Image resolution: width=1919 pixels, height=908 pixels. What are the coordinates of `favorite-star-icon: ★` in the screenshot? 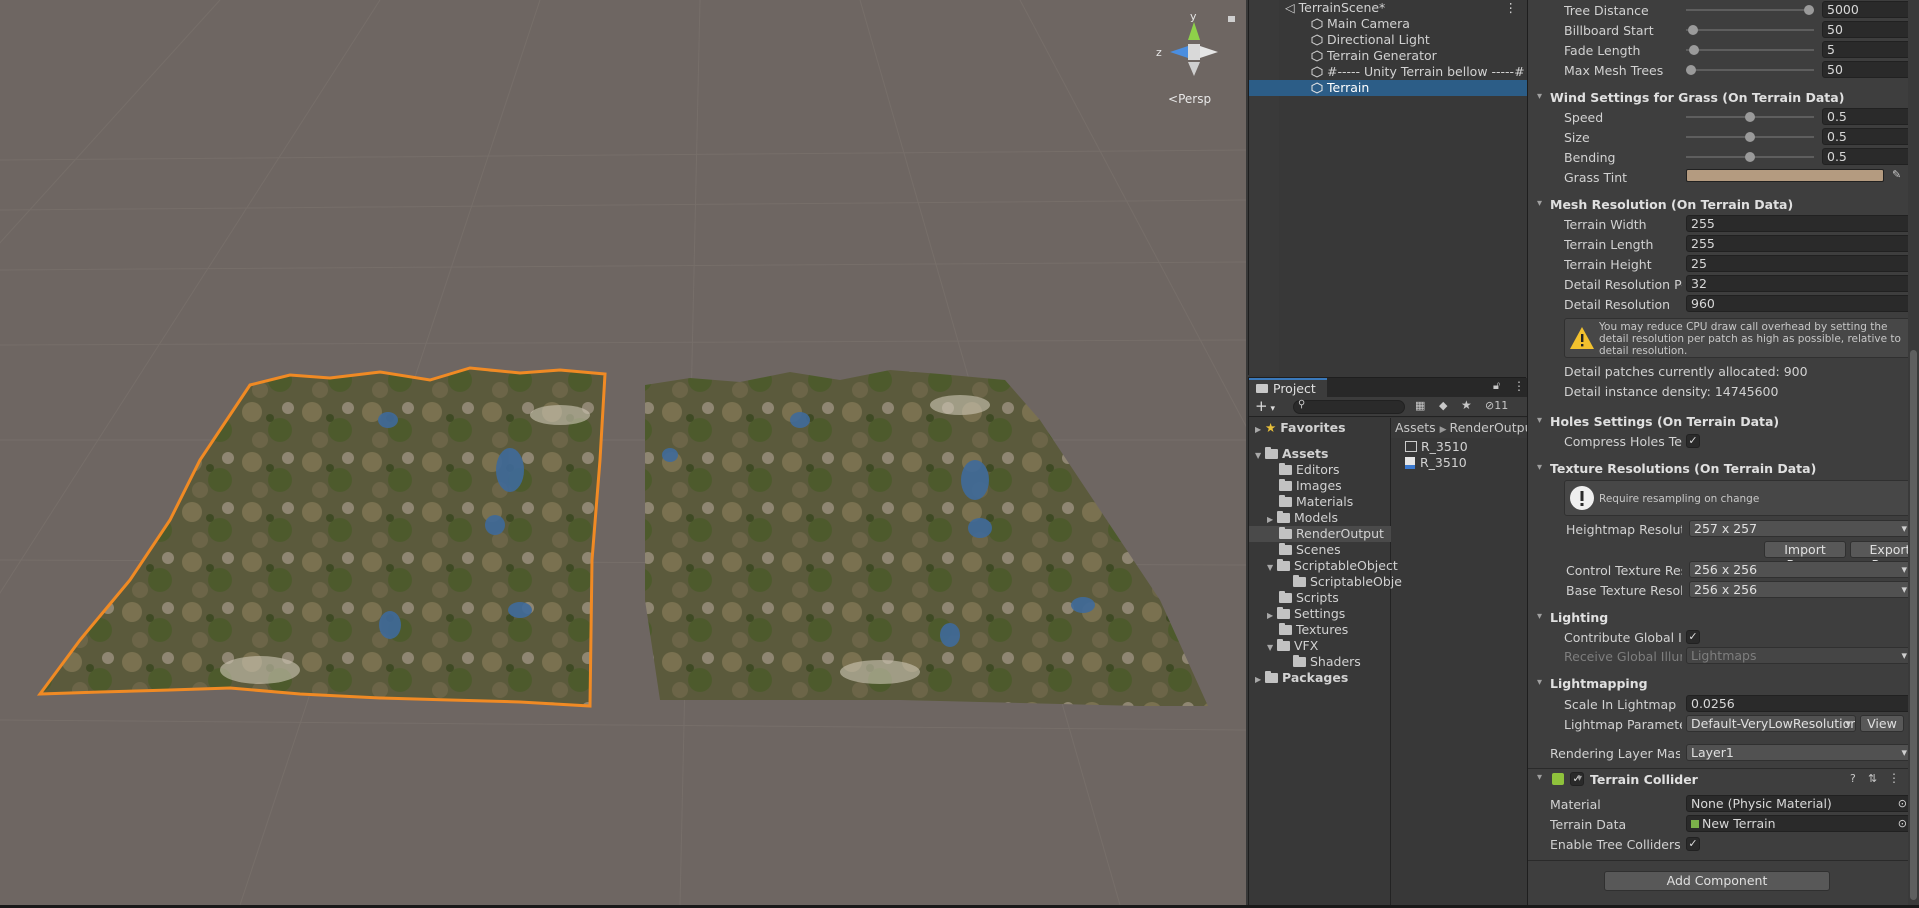 It's located at (1466, 405).